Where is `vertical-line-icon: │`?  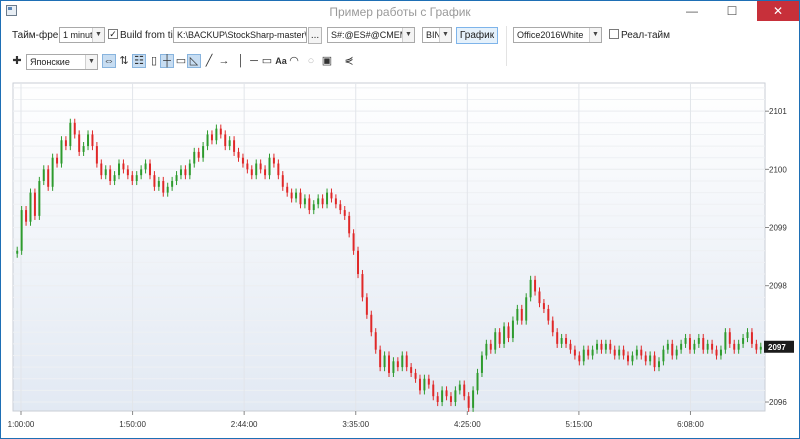 vertical-line-icon: │ is located at coordinates (241, 61).